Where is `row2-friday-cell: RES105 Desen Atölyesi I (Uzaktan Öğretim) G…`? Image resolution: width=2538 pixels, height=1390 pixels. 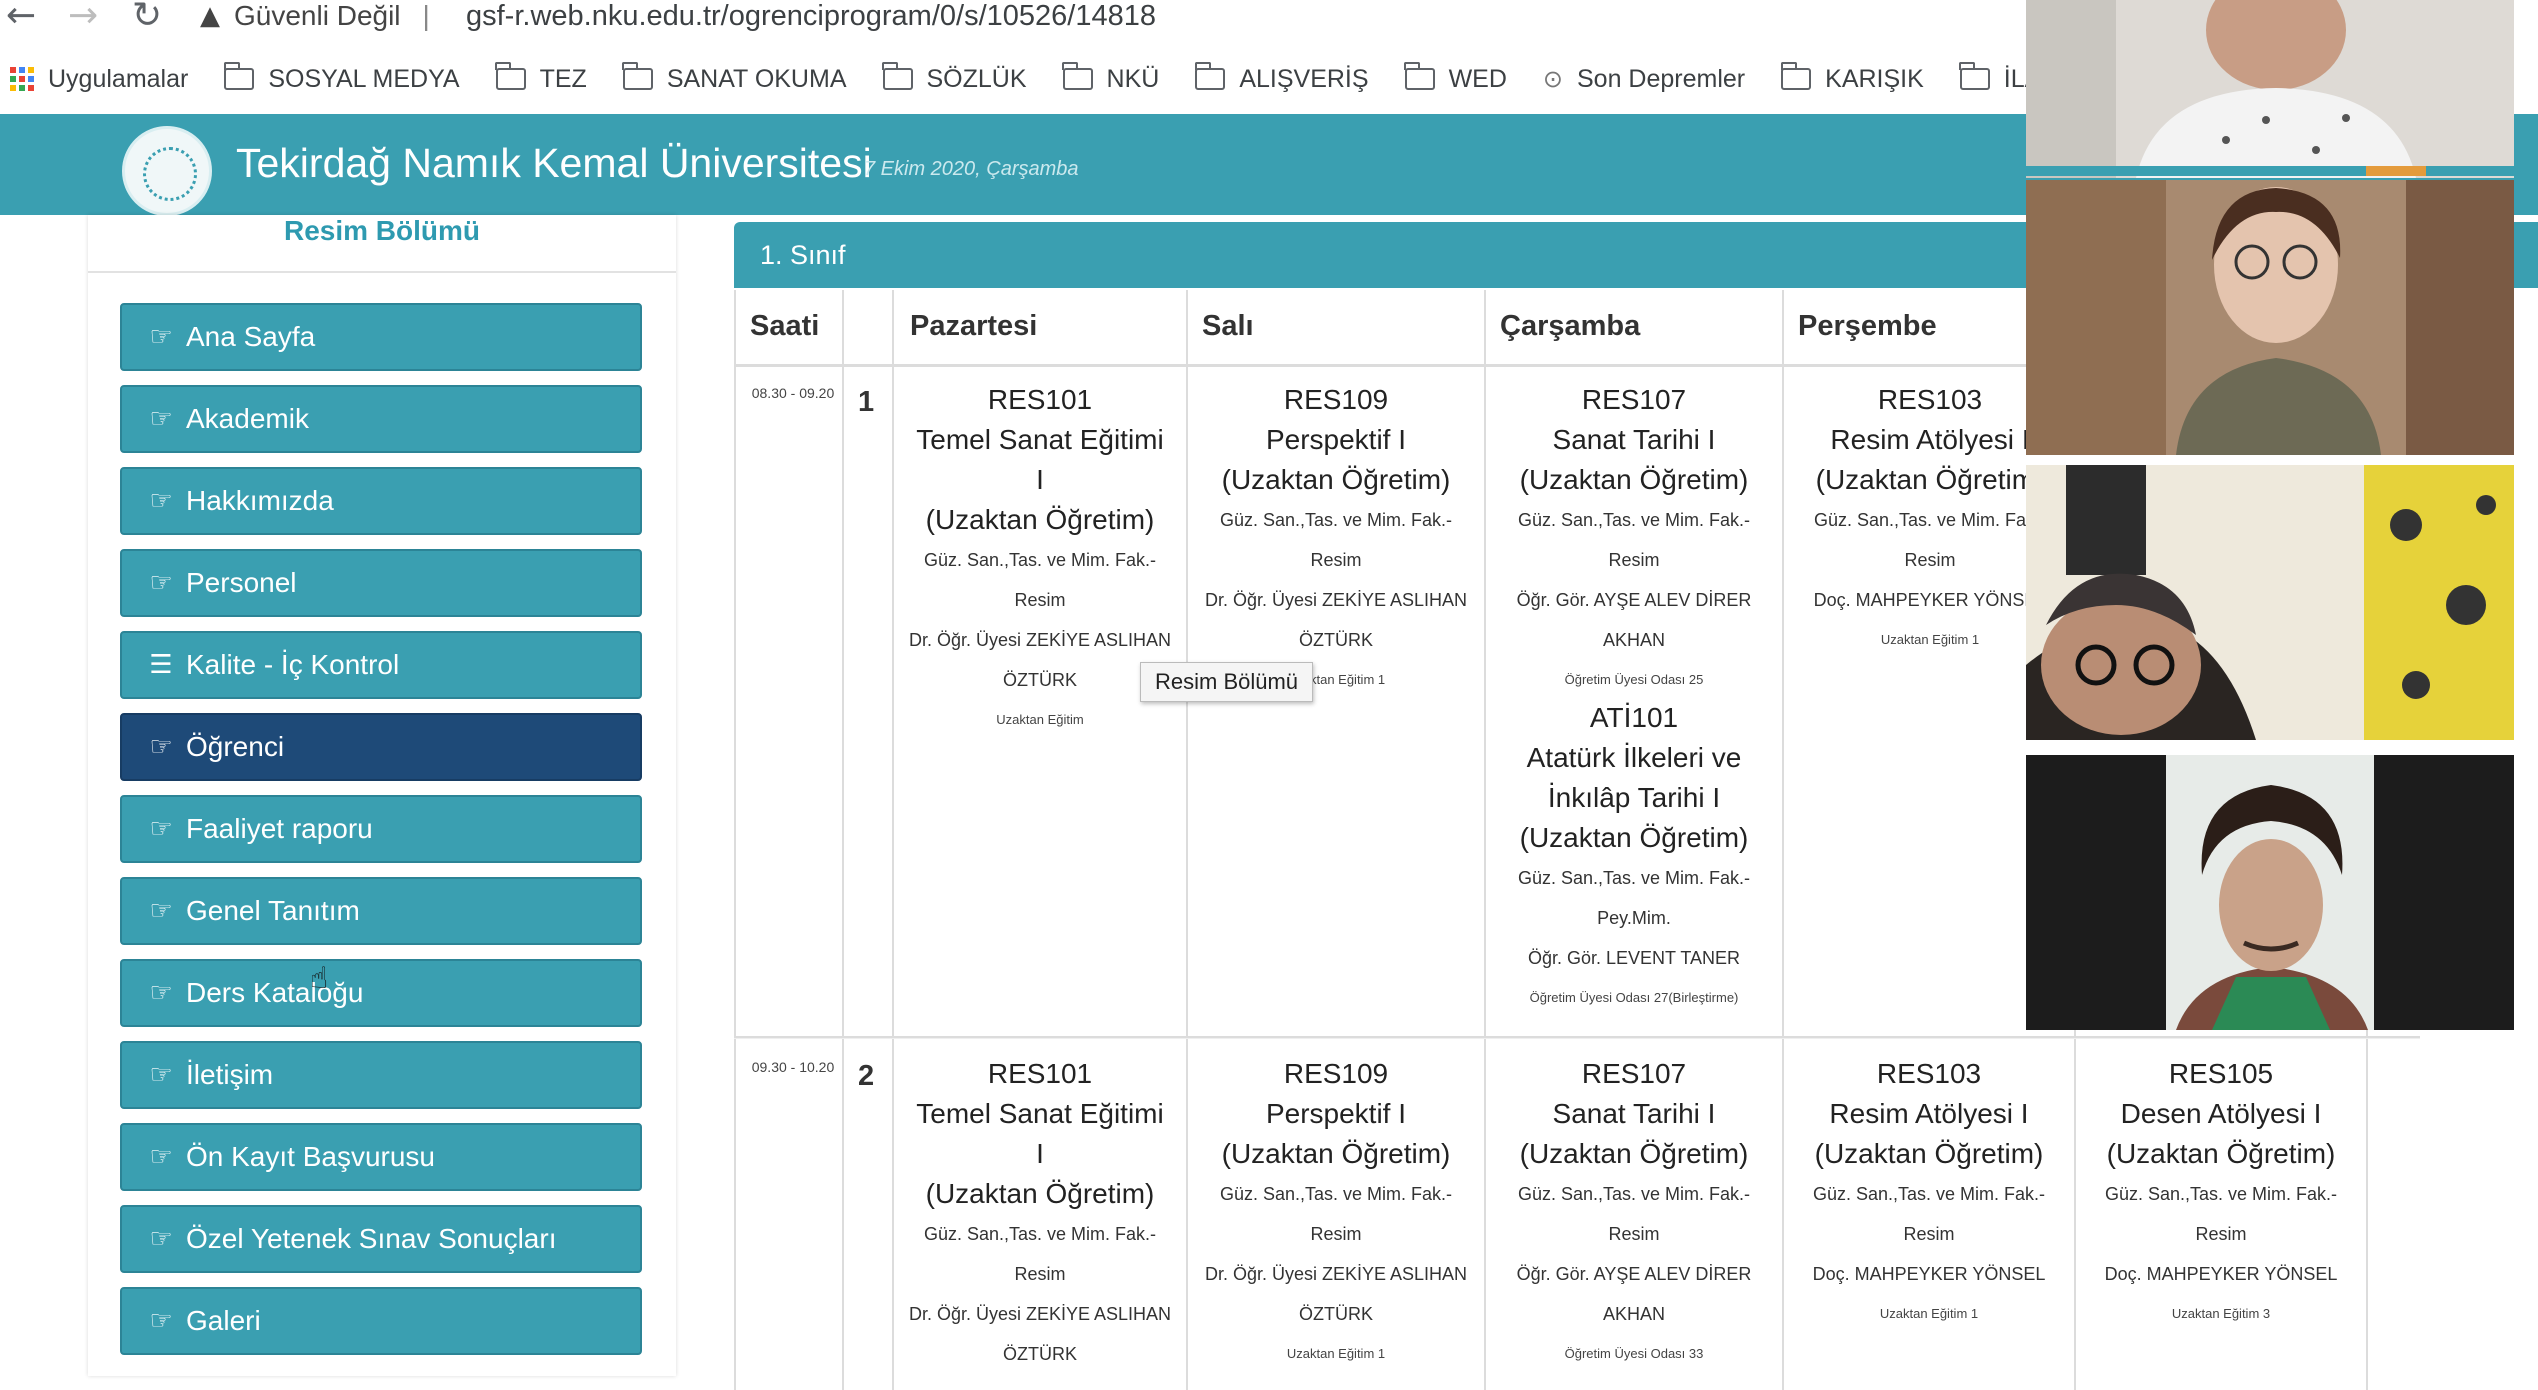
row2-friday-cell: RES105 Desen Atölyesi I (Uzaktan Öğretim) G… is located at coordinates (2221, 1194).